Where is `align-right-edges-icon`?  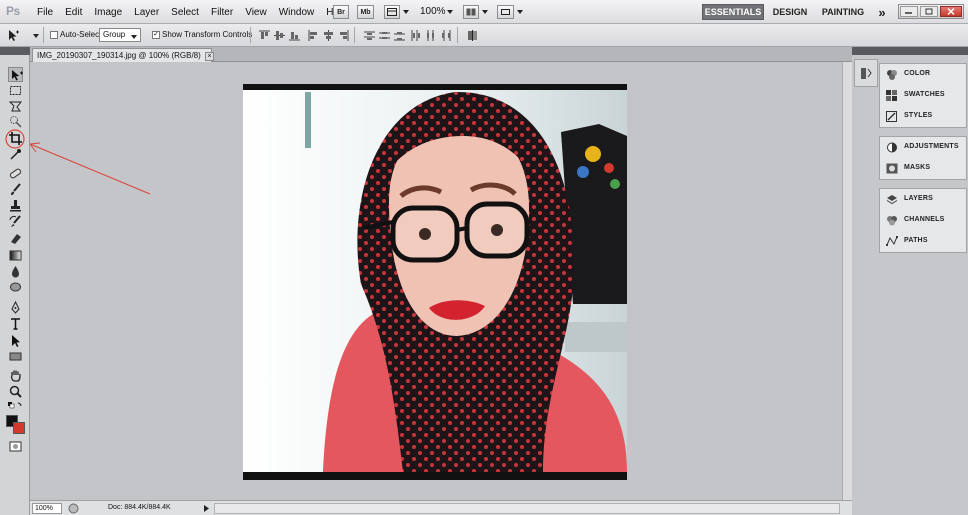
align-right-edges-icon is located at coordinates (343, 35).